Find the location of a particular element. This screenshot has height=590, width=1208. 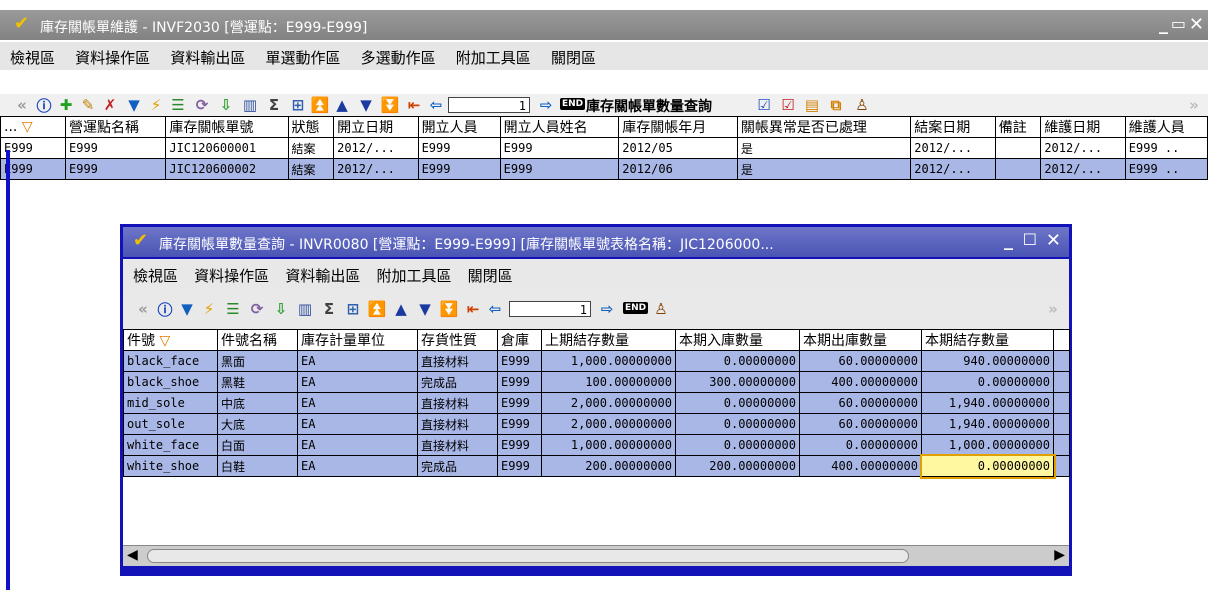

column-header: 庫存關帳年月 is located at coordinates (678, 127).